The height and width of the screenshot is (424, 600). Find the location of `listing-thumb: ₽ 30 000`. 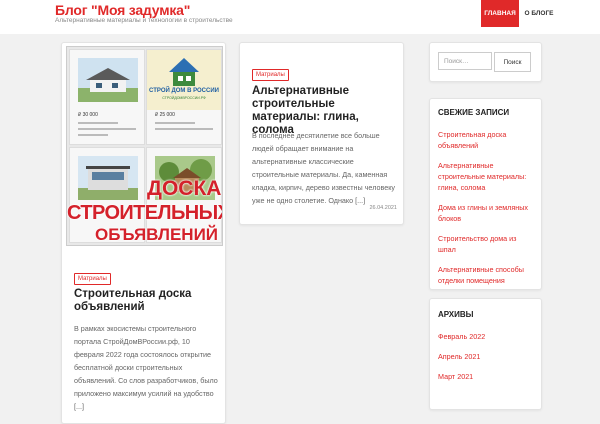

listing-thumb: ₽ 30 000 is located at coordinates (107, 97).